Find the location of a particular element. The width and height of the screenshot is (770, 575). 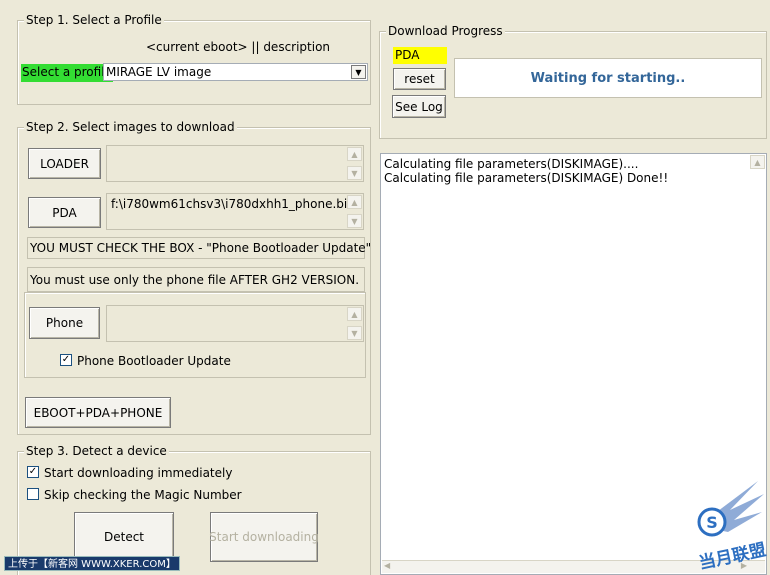

pda-progress-tag: PDA is located at coordinates (420, 55).